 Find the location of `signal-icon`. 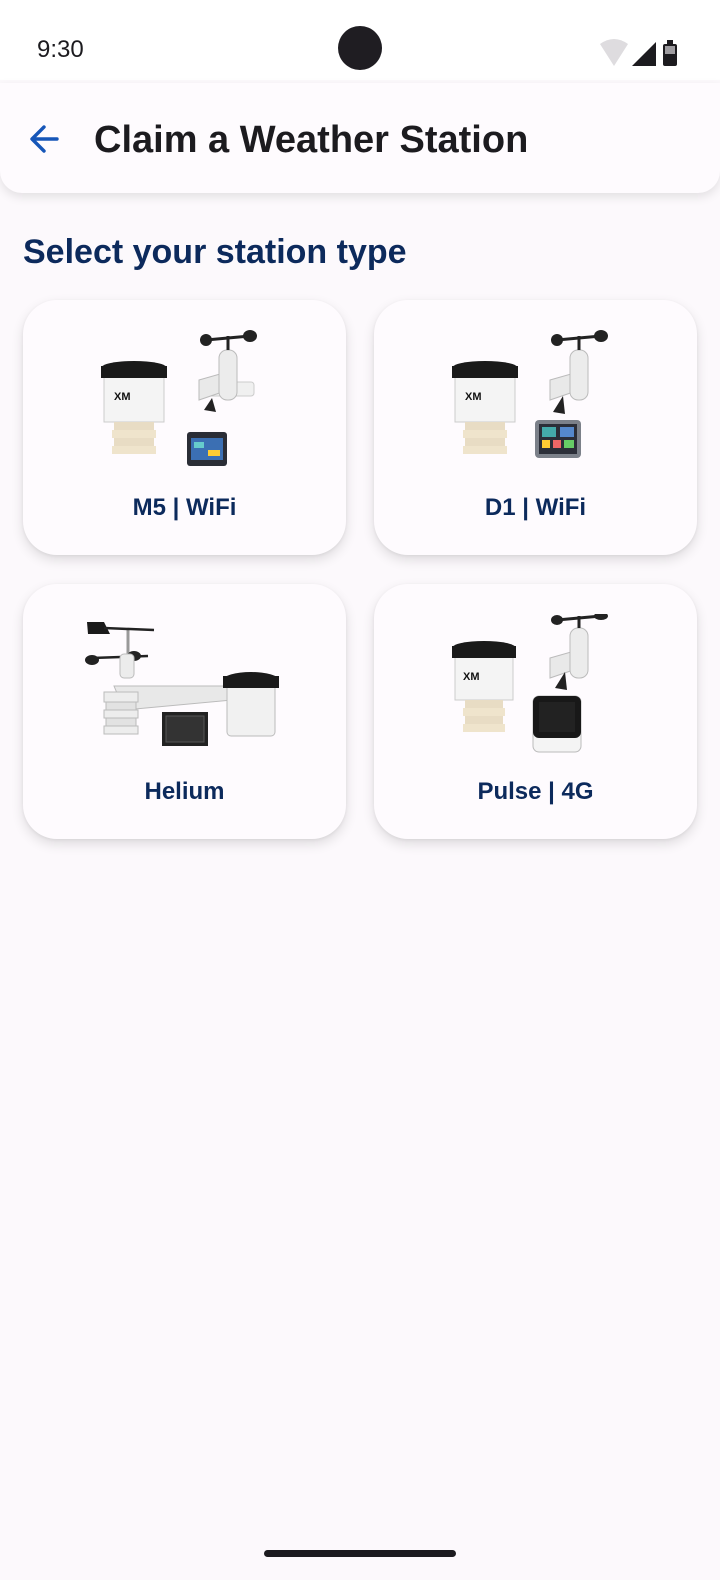

signal-icon is located at coordinates (644, 54).